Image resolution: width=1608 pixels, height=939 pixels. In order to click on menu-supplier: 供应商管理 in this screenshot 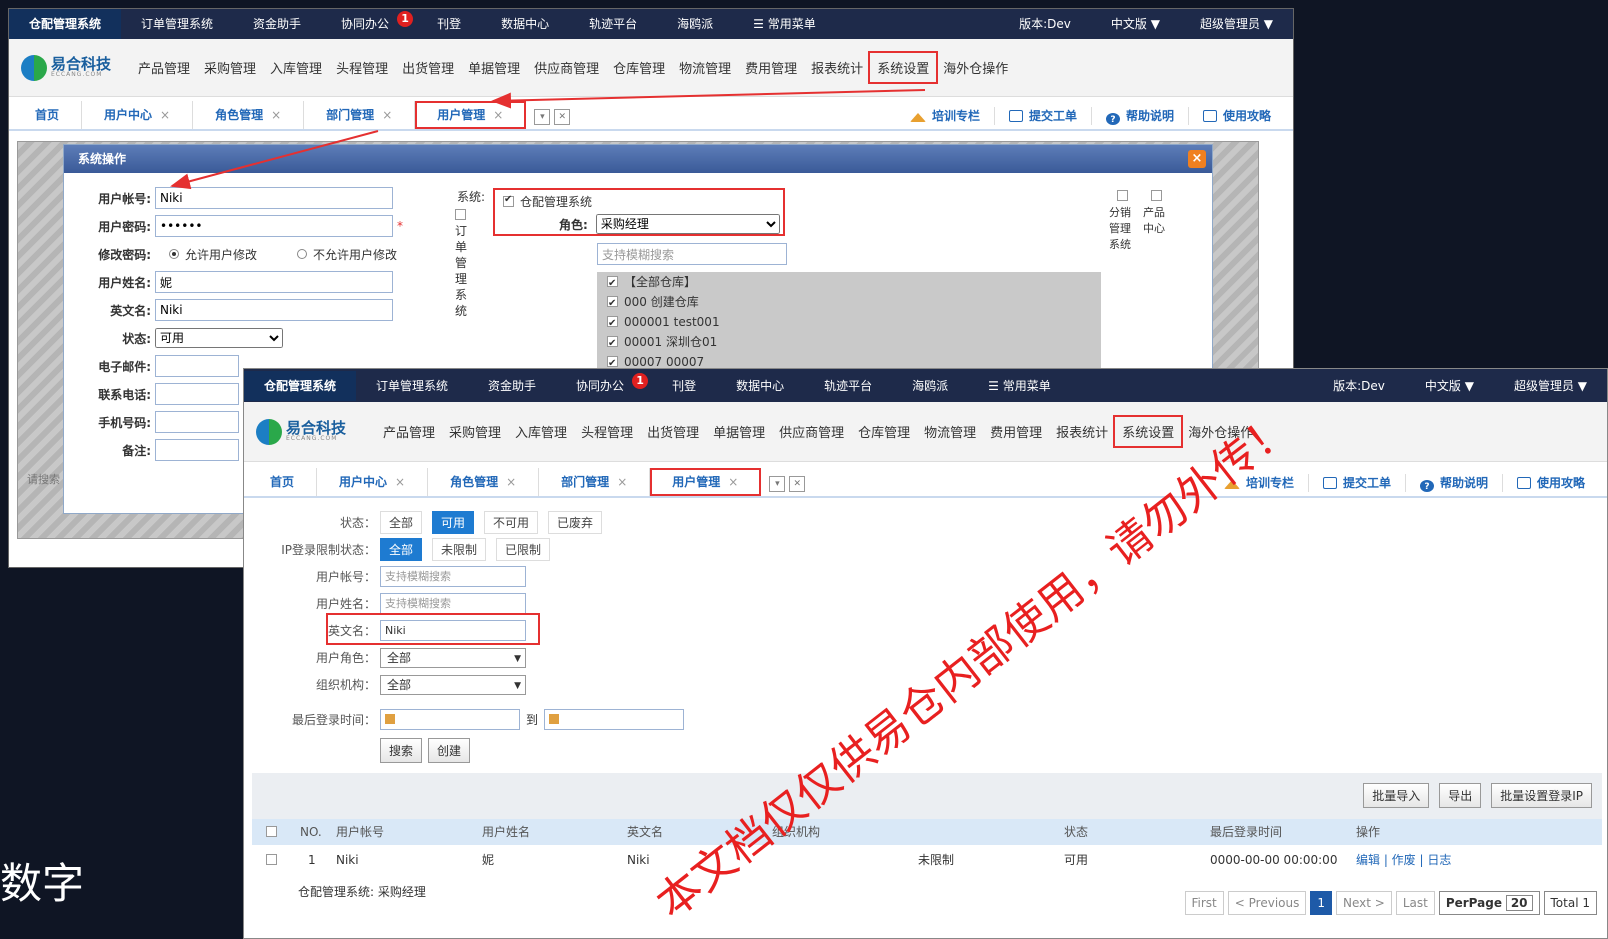, I will do `click(811, 431)`.